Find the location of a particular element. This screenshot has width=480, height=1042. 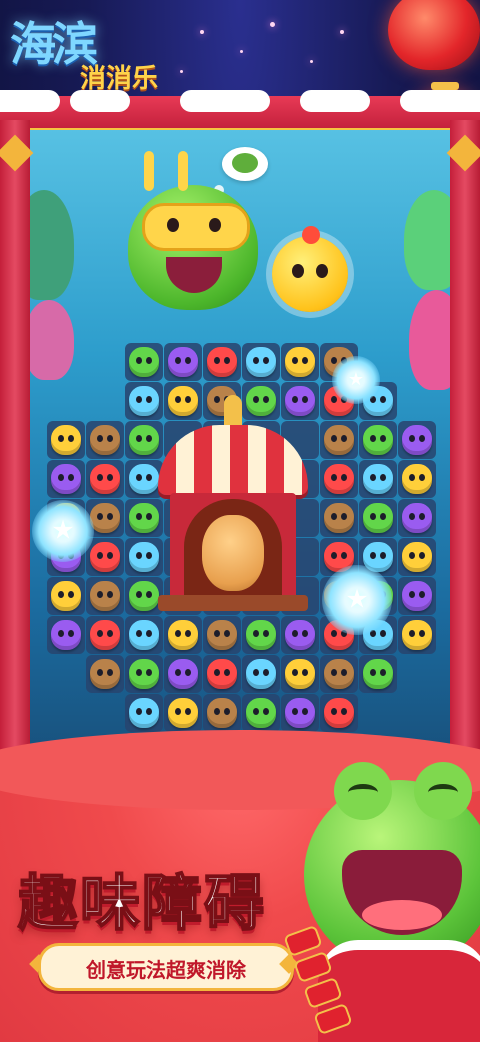

clown-bear-character is located at coordinates (233, 553).